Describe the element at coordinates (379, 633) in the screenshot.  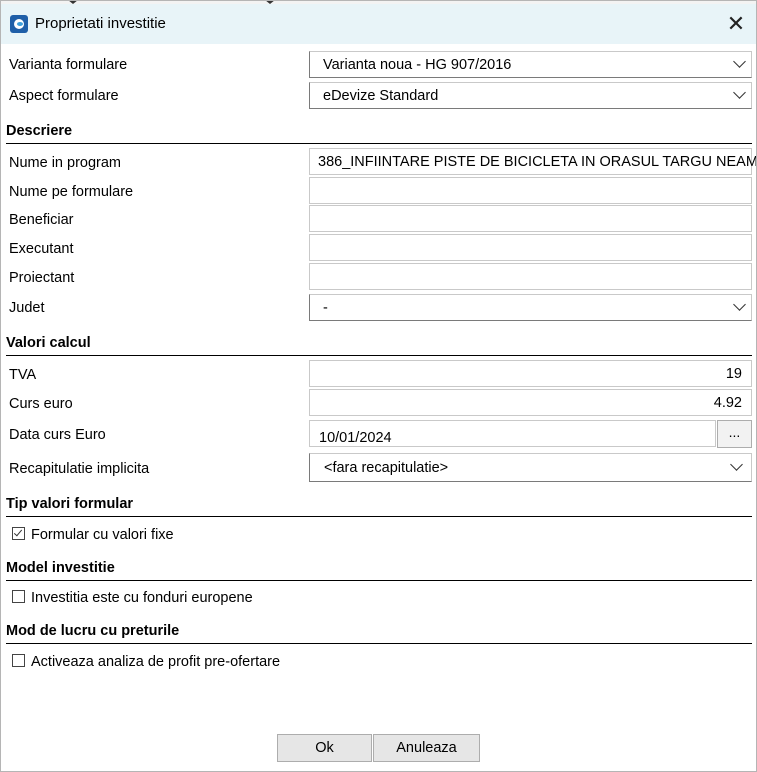
I see `mod-lucru-header: Mod de lucru cu preturile` at that location.